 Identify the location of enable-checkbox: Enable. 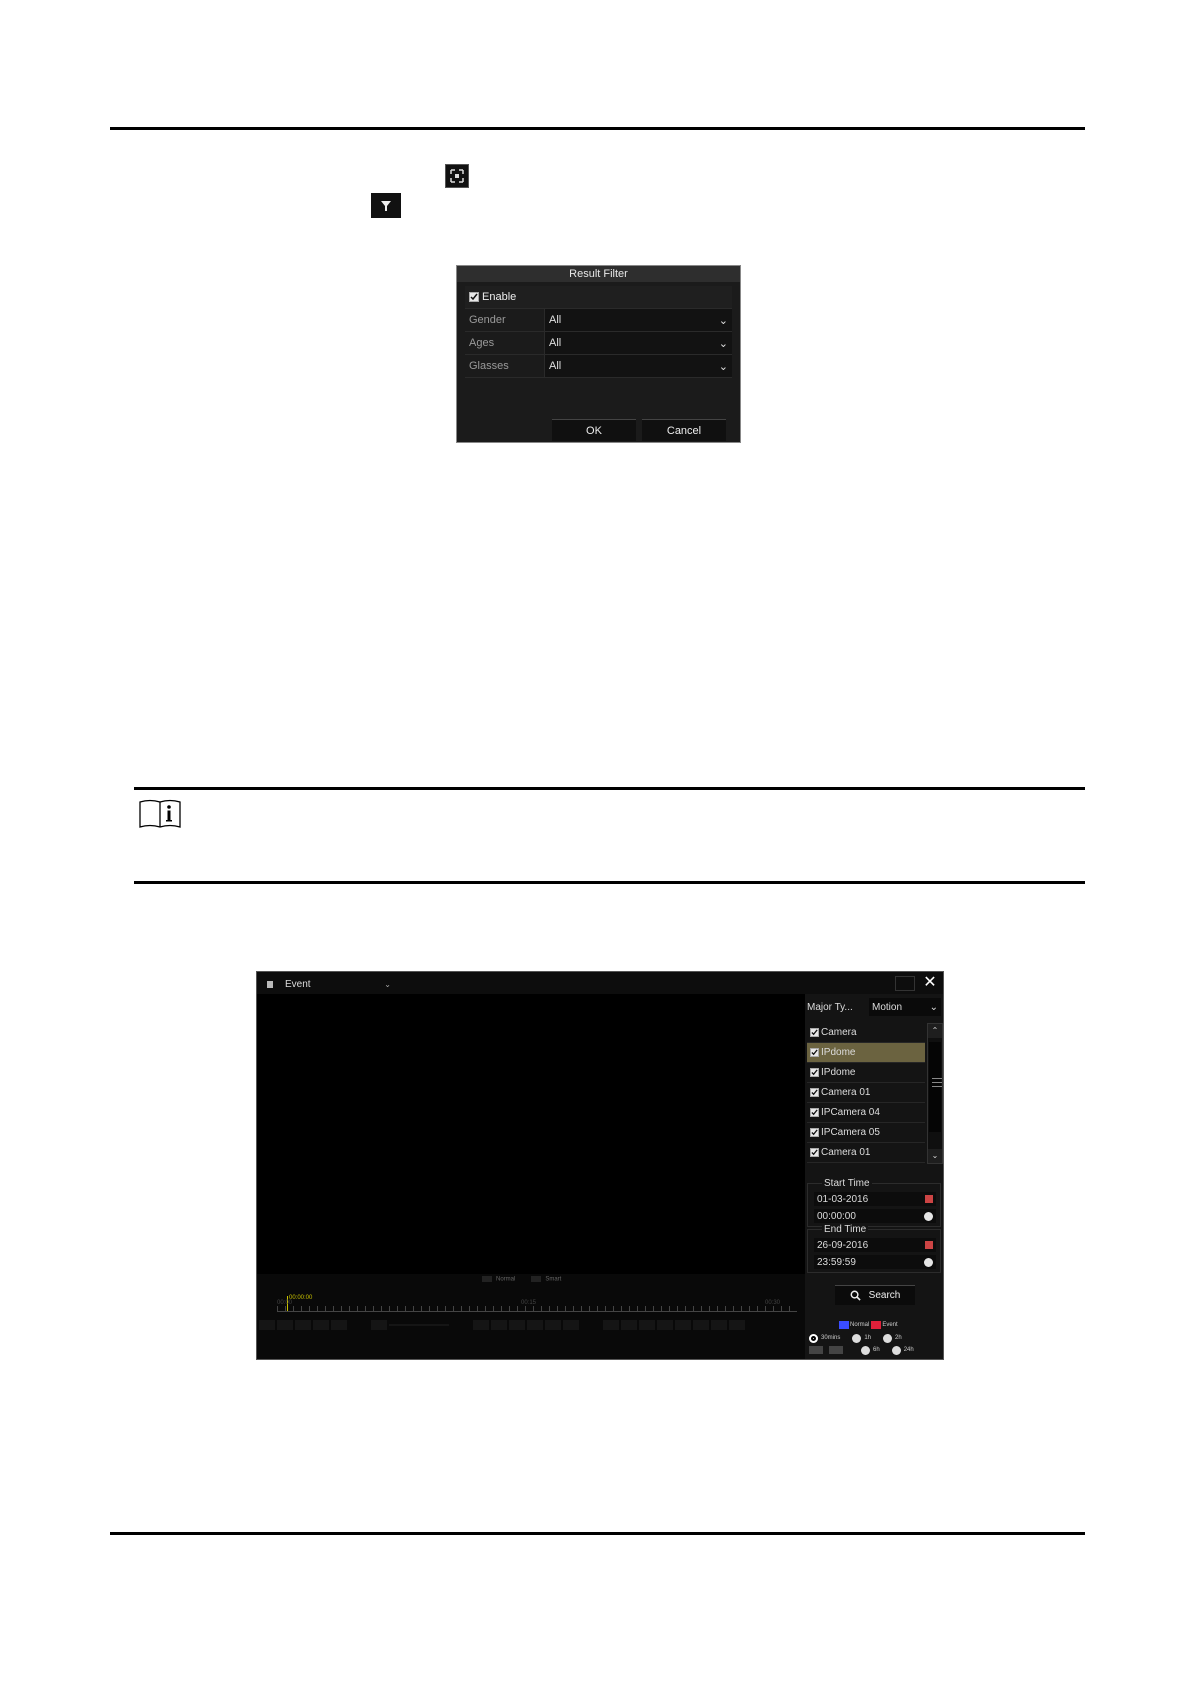
(598, 297).